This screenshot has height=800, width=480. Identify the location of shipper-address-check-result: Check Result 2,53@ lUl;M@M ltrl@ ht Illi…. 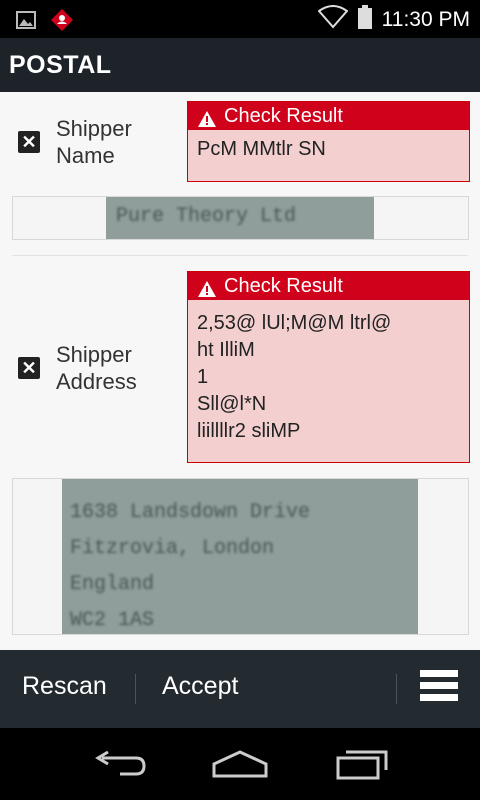
(328, 367).